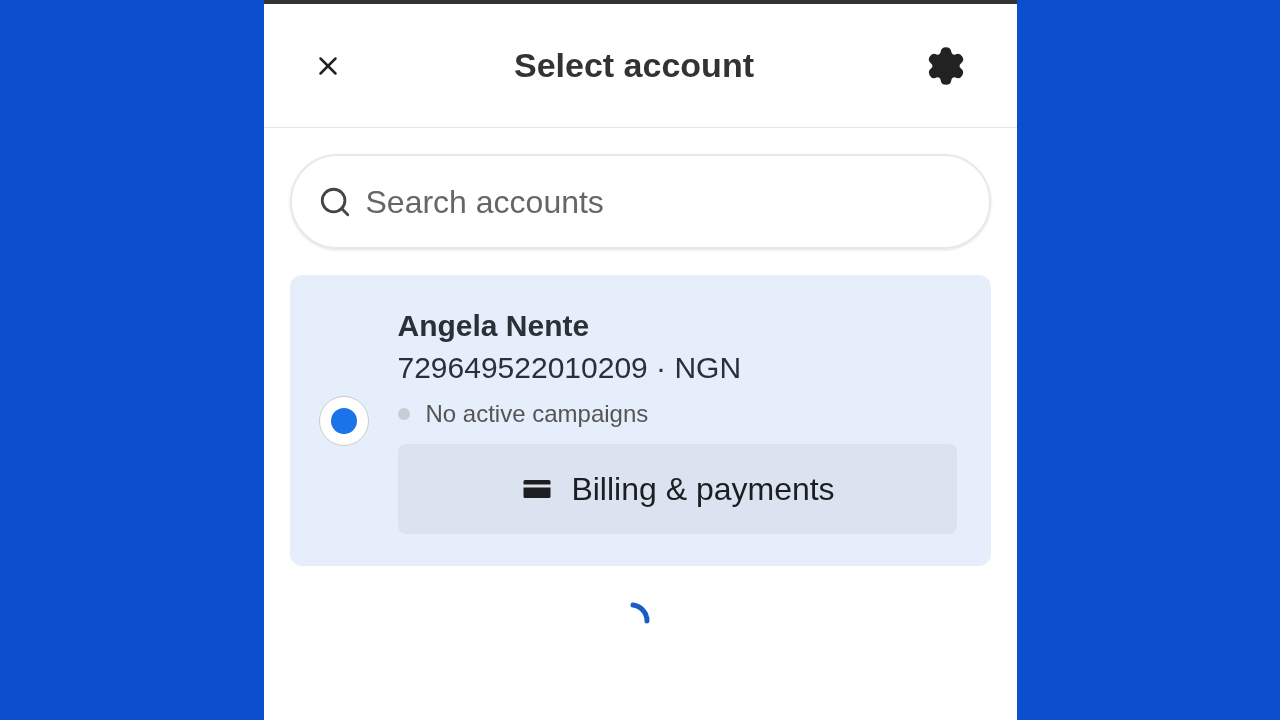  Describe the element at coordinates (570, 367) in the screenshot. I see `account-id: 729649522010209 · NGN` at that location.